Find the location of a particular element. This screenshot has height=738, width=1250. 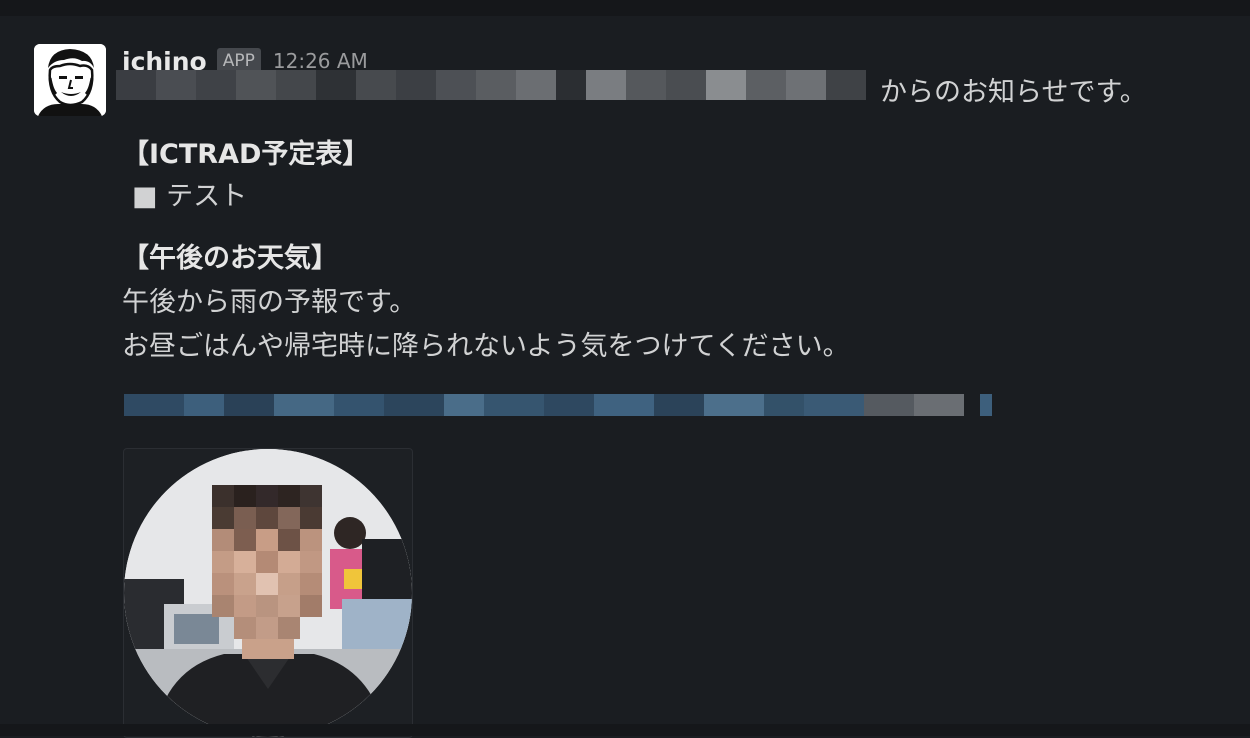

sender-avatar is located at coordinates (70, 80).